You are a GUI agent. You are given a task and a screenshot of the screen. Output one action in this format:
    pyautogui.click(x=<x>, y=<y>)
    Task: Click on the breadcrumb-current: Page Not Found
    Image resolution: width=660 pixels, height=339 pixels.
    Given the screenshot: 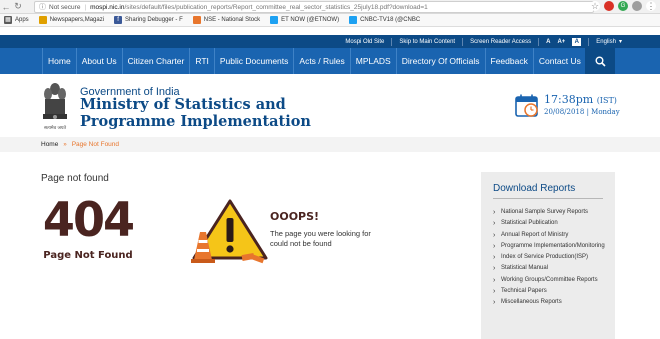 What is the action you would take?
    pyautogui.click(x=95, y=144)
    